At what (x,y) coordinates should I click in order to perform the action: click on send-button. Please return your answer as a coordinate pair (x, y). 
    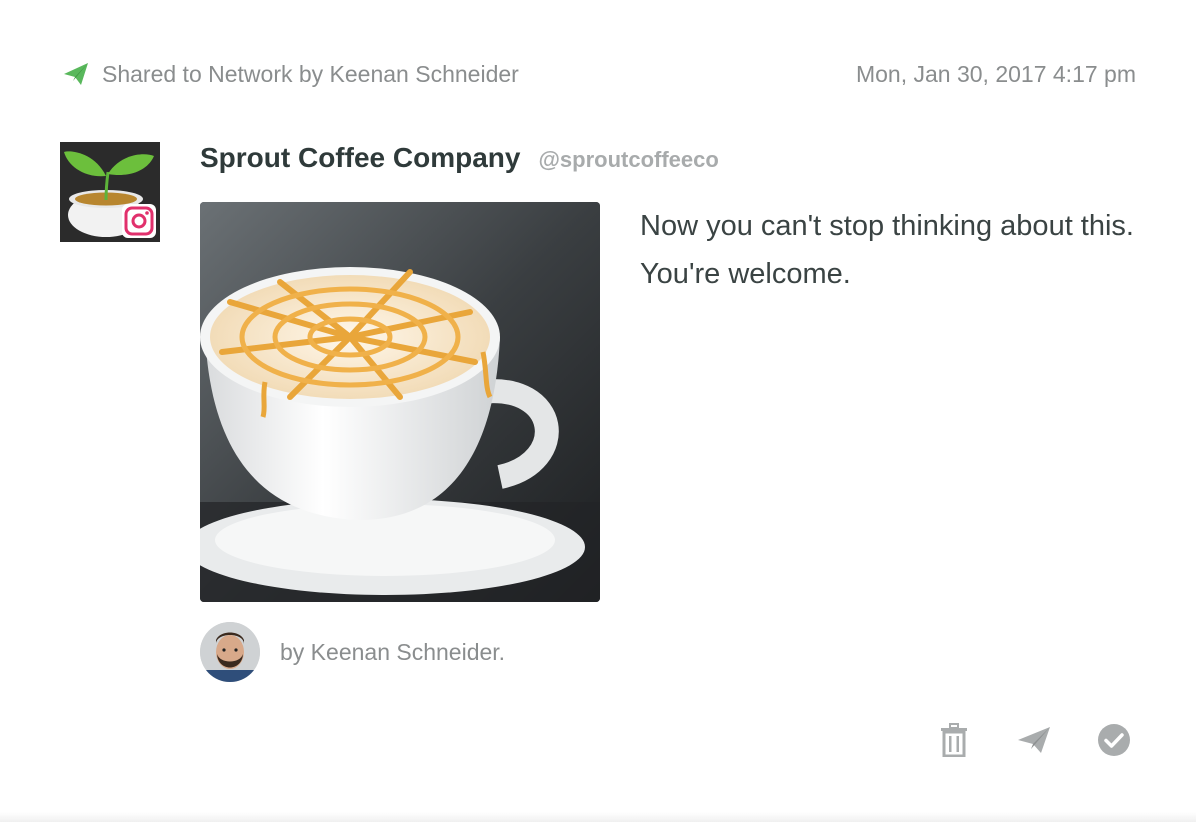
    Looking at the image, I should click on (1034, 742).